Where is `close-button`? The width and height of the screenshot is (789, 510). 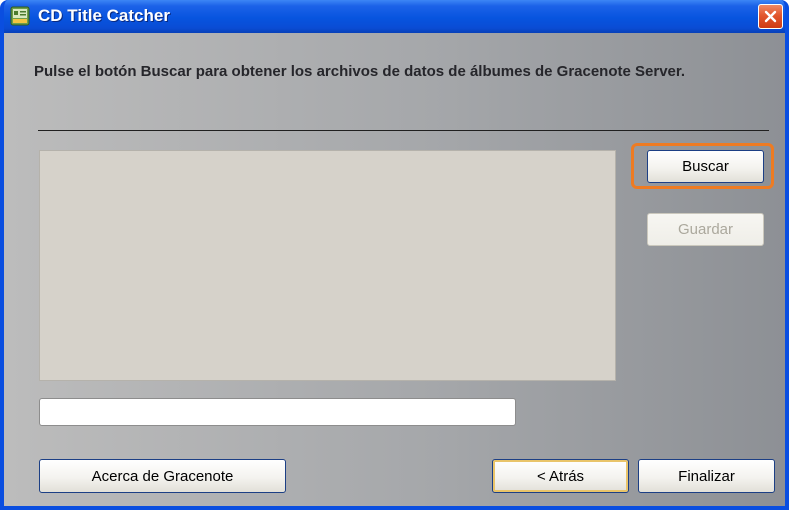
close-button is located at coordinates (770, 16).